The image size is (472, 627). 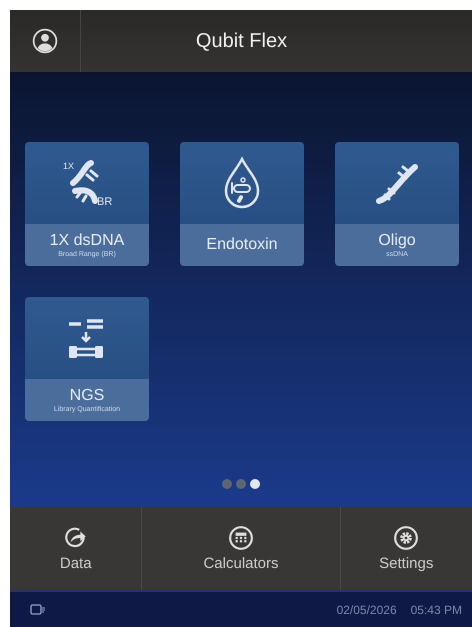 What do you see at coordinates (45, 41) in the screenshot?
I see `user-icon` at bounding box center [45, 41].